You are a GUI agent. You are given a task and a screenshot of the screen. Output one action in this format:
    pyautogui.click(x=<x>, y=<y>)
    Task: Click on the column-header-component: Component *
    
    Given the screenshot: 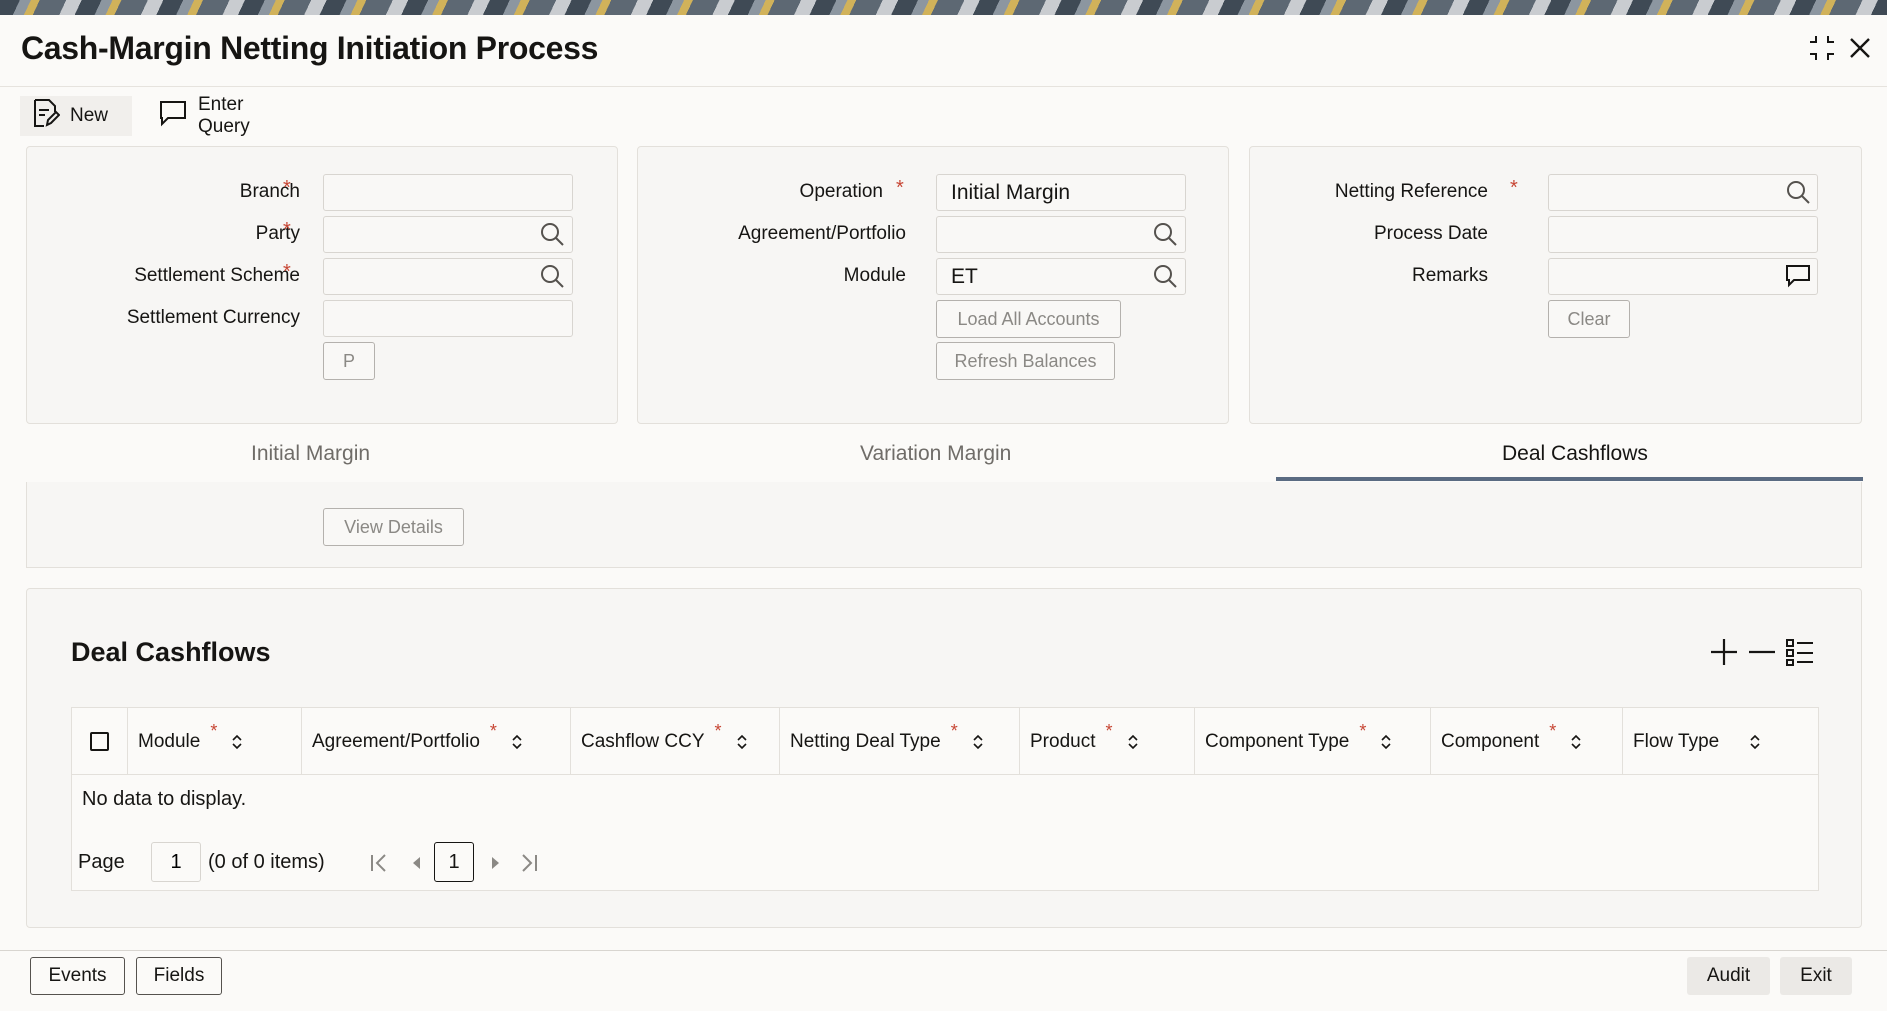 What is the action you would take?
    pyautogui.click(x=1527, y=741)
    